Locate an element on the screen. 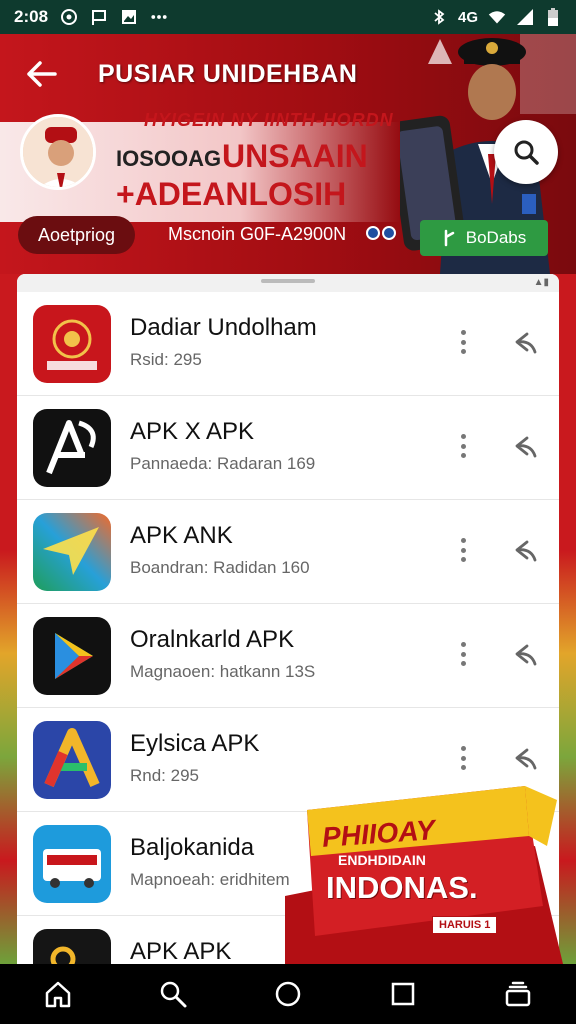  square-icon is located at coordinates (403, 994).